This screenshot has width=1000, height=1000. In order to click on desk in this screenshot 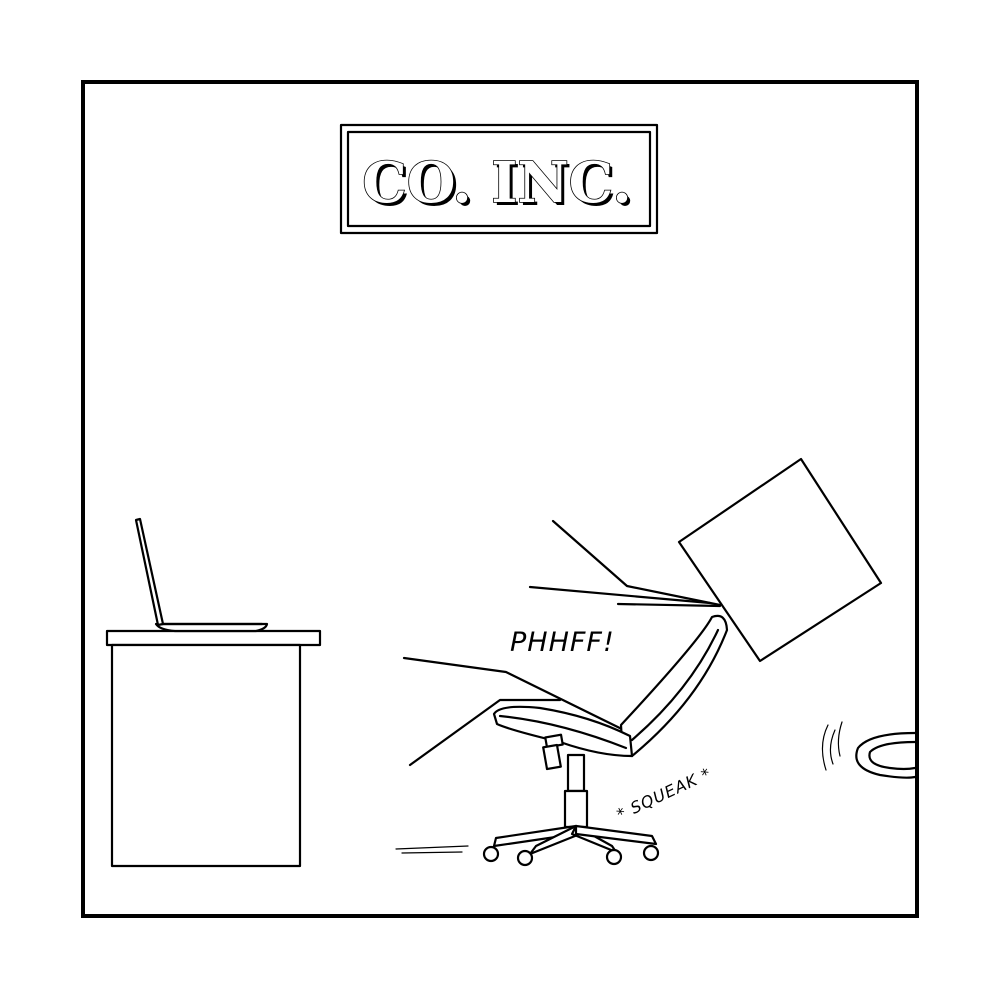, I will do `click(213, 748)`.